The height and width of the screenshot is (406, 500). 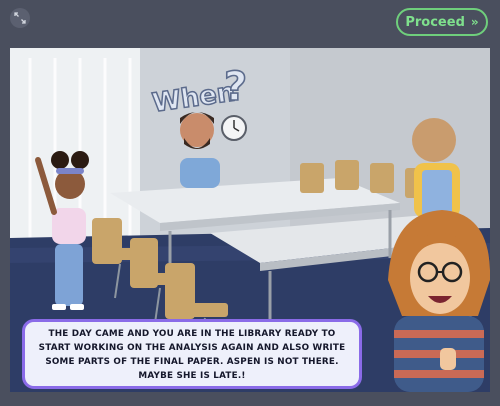 I want to click on question-mark: ?, so click(x=235, y=87).